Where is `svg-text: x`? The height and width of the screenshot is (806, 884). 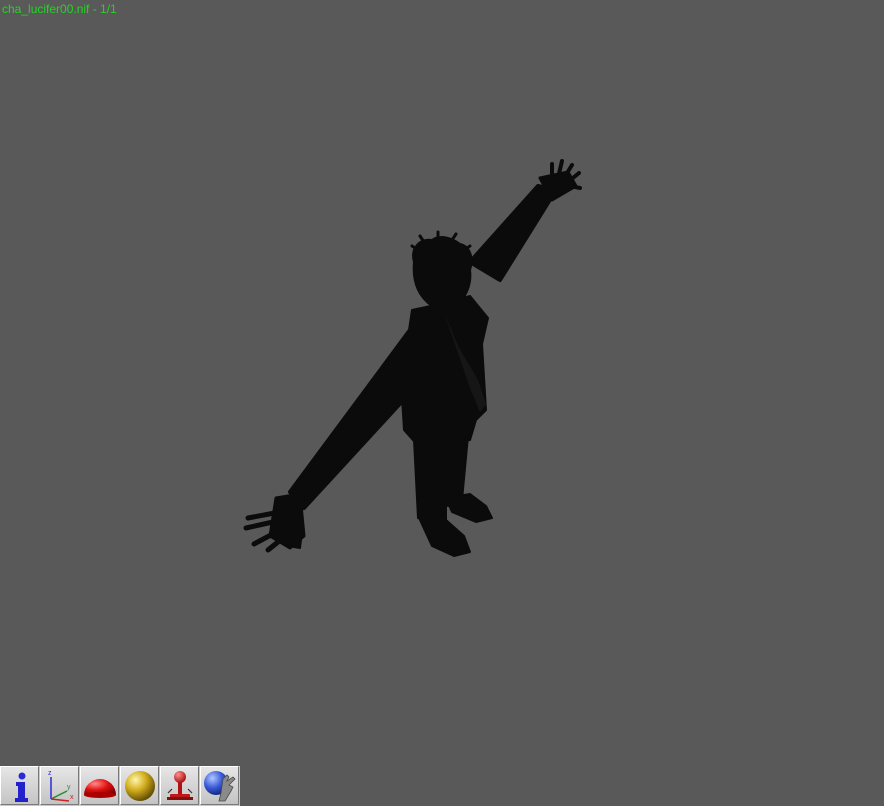 svg-text: x is located at coordinates (72, 797).